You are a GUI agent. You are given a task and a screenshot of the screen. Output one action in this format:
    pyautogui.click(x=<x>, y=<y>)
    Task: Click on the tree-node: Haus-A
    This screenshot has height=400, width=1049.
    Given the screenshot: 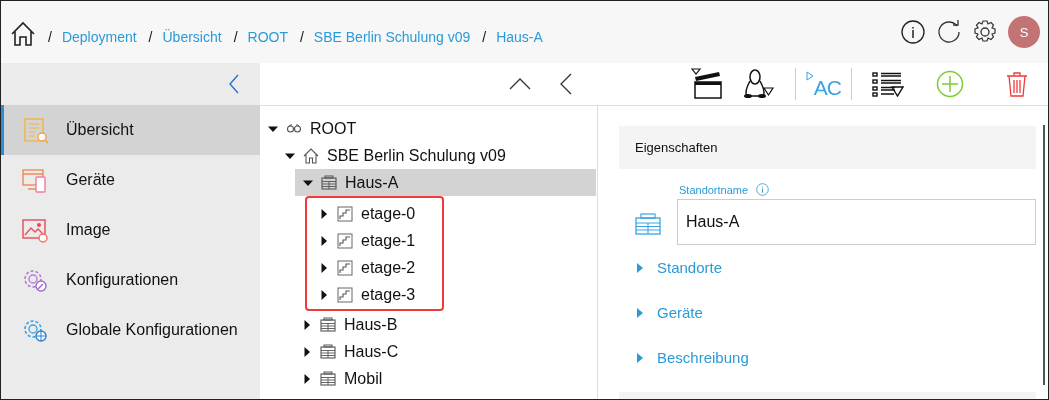 What is the action you would take?
    pyautogui.click(x=445, y=182)
    